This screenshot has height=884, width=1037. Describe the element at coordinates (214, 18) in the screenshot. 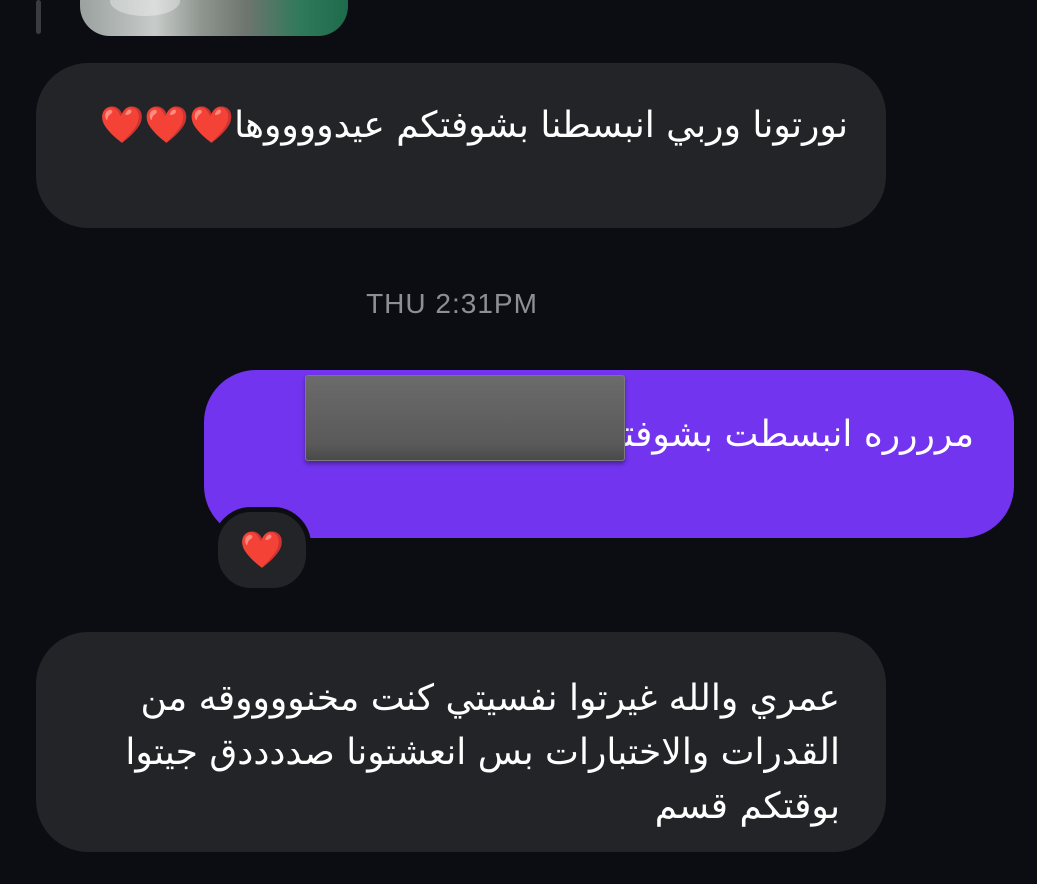

I see `shared-media-preview` at that location.